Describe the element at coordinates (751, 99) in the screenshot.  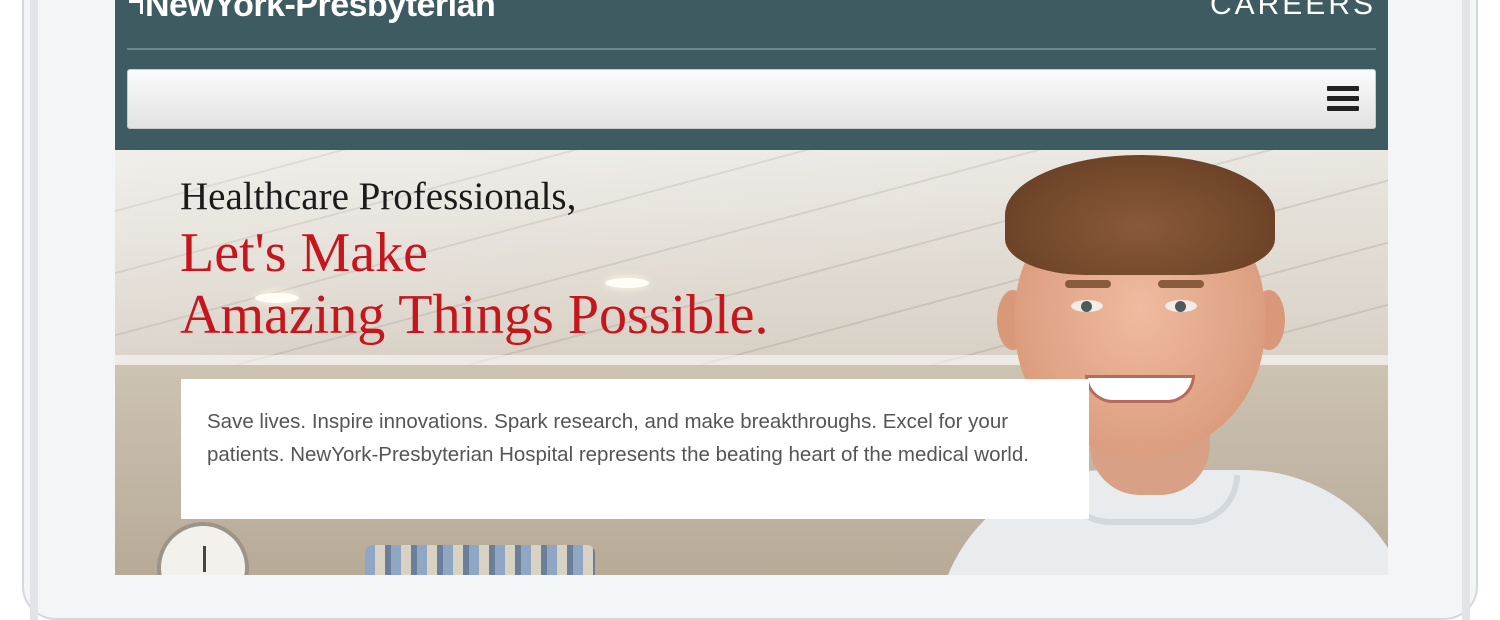
I see `navigation-bar` at that location.